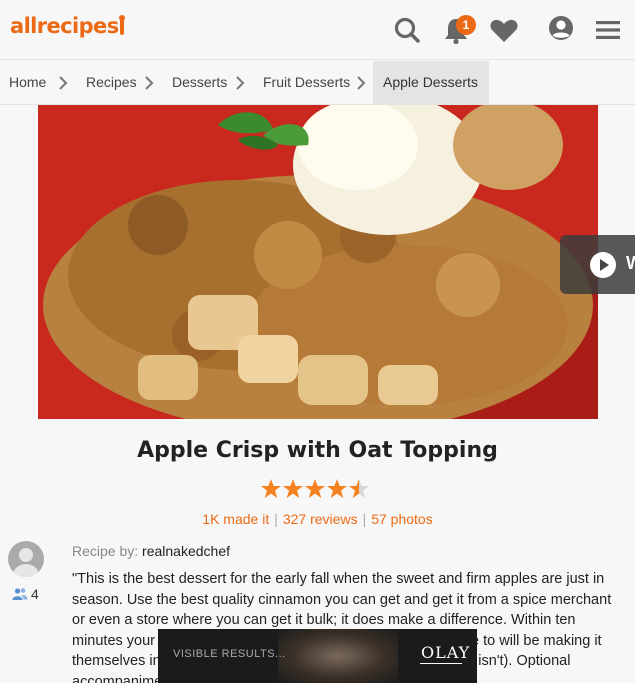 Image resolution: width=635 pixels, height=683 pixels. I want to click on reviews-link: 327 reviews, so click(320, 519).